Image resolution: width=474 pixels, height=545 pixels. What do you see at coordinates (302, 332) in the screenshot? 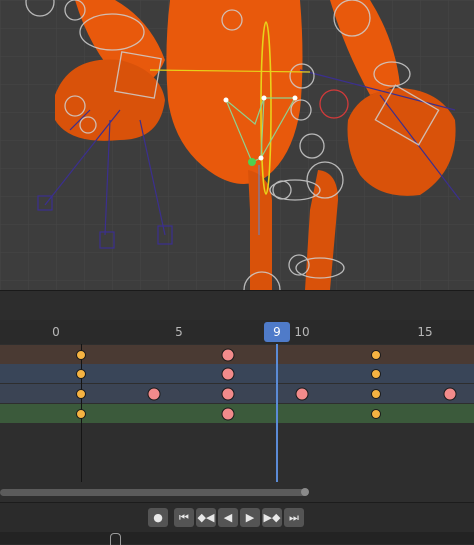
I see `ruler-label: 10` at bounding box center [302, 332].